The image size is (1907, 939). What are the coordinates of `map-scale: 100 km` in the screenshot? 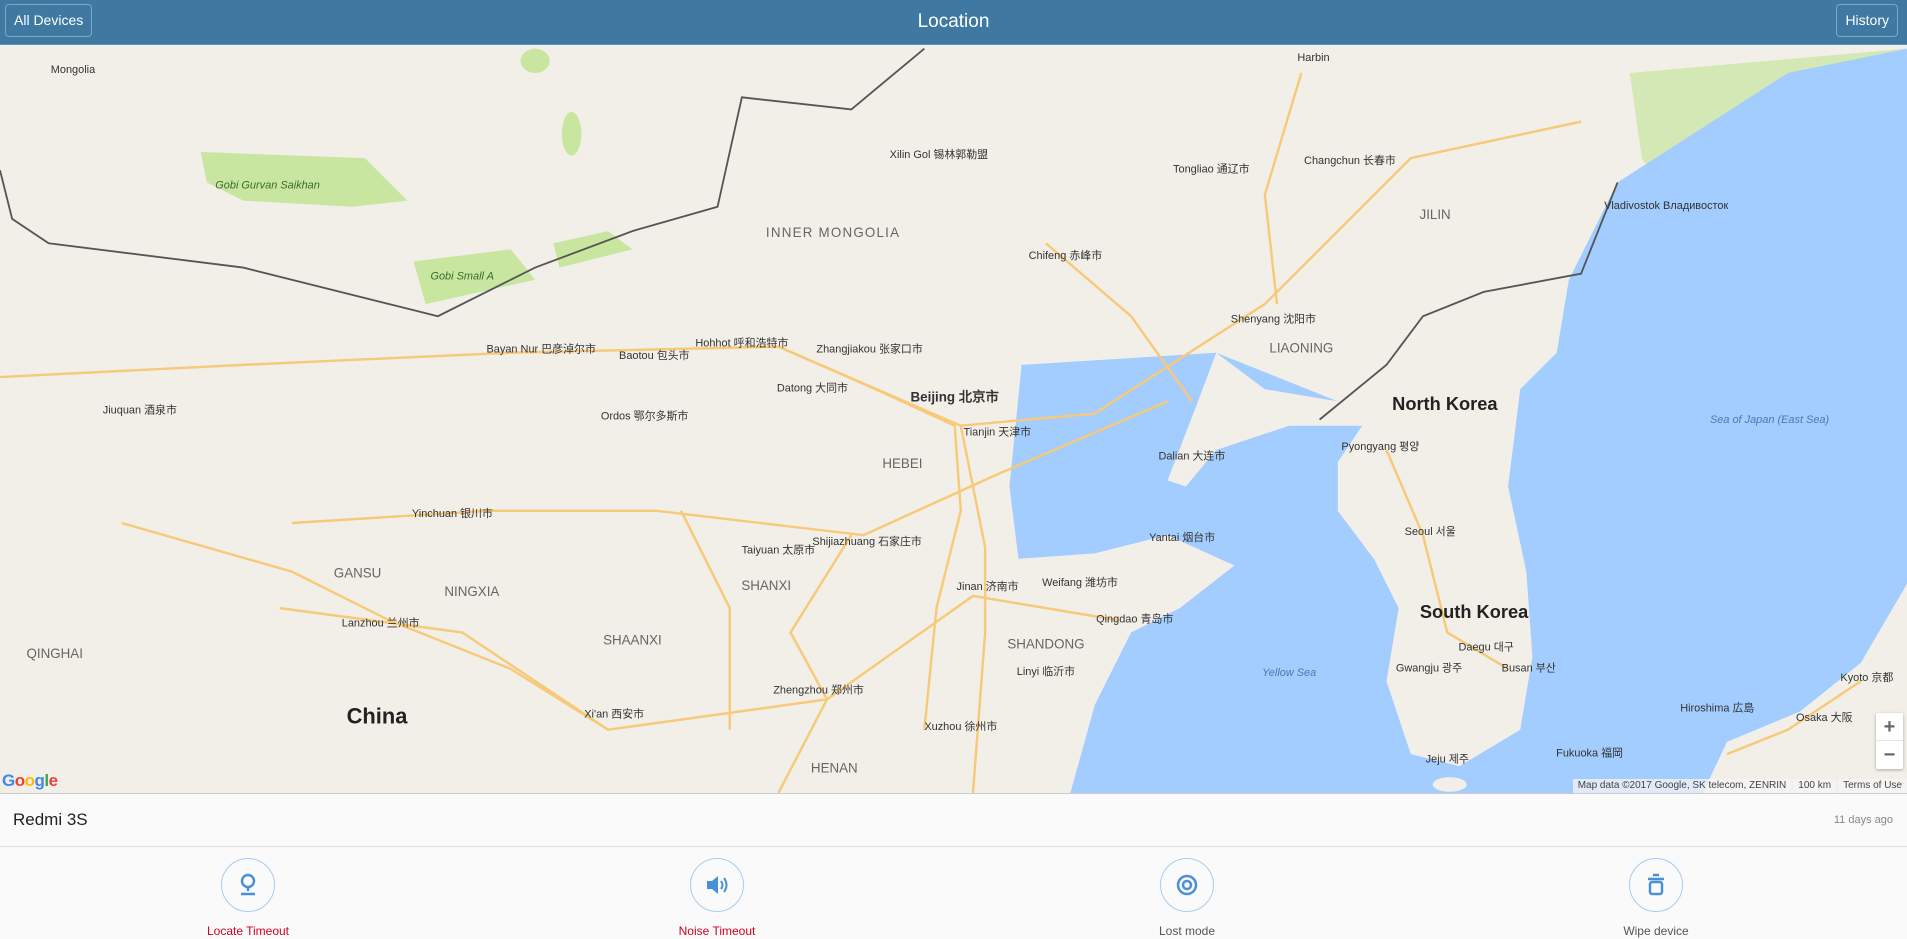 It's located at (1815, 786).